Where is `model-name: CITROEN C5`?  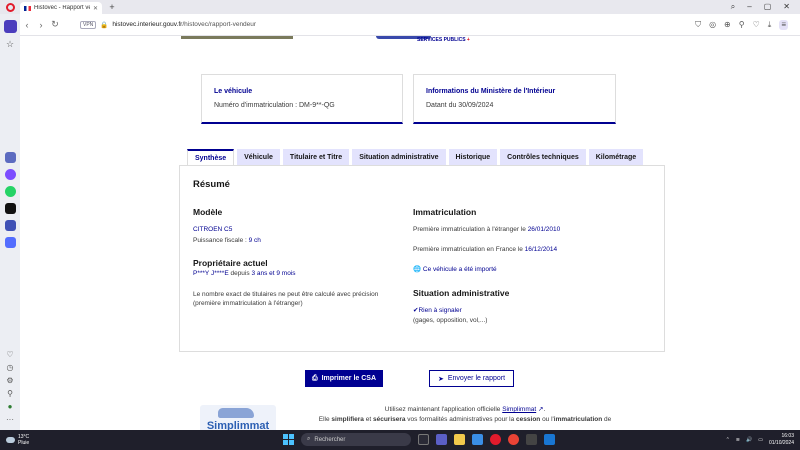 model-name: CITROEN C5 is located at coordinates (213, 229).